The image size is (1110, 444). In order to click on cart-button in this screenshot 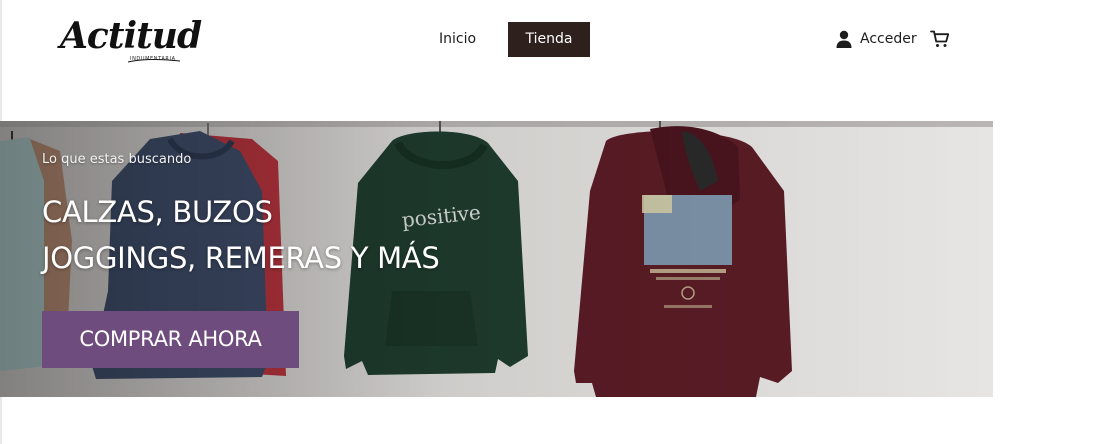, I will do `click(940, 39)`.